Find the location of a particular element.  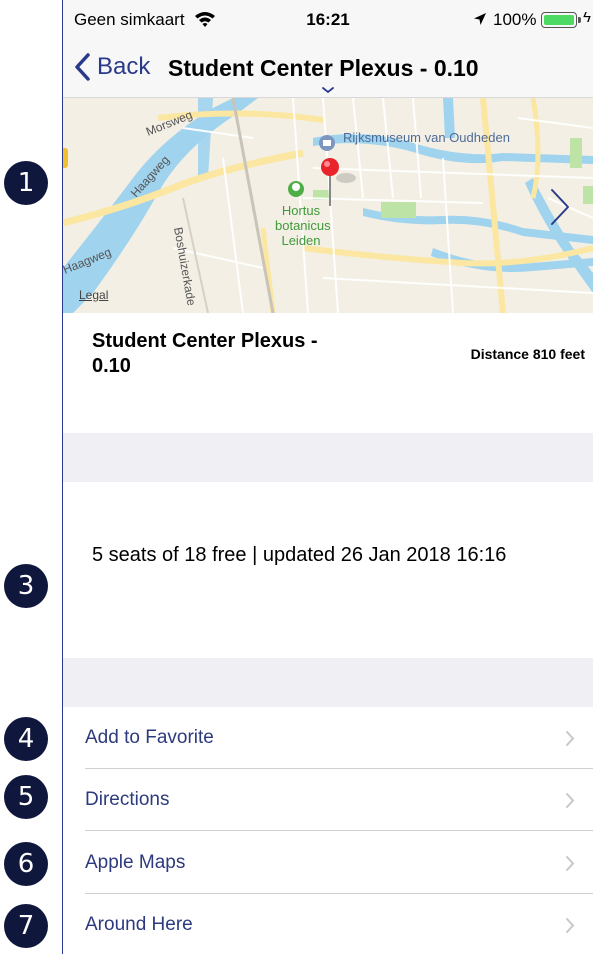

status-bar: Geen simkaart 16:21 100% ϟ is located at coordinates (328, 20).